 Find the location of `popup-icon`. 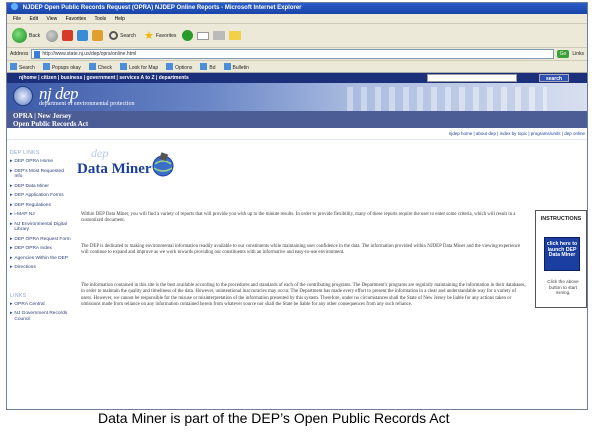

popup-icon is located at coordinates (46, 66).